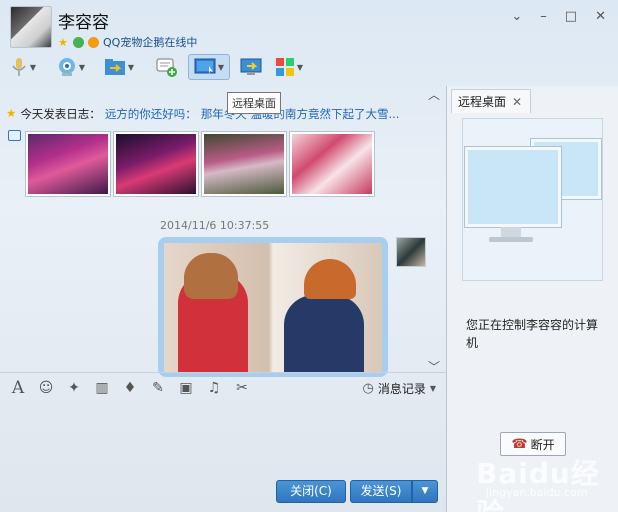 This screenshot has width=618, height=512. I want to click on close-chat-button: 关闭(C), so click(311, 491).